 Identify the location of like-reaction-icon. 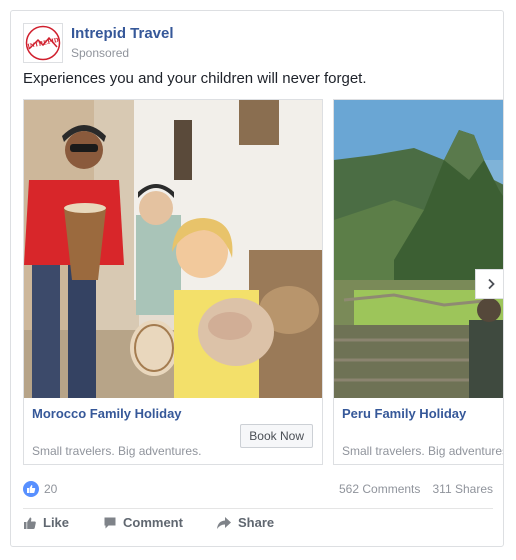
(31, 489).